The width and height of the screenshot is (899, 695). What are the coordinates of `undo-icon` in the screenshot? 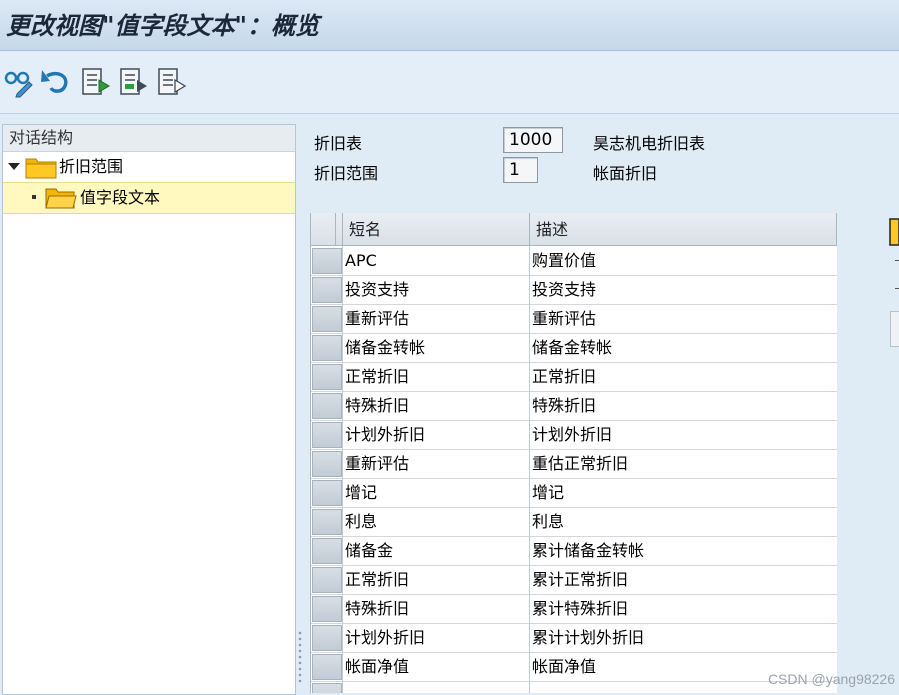 It's located at (55, 82).